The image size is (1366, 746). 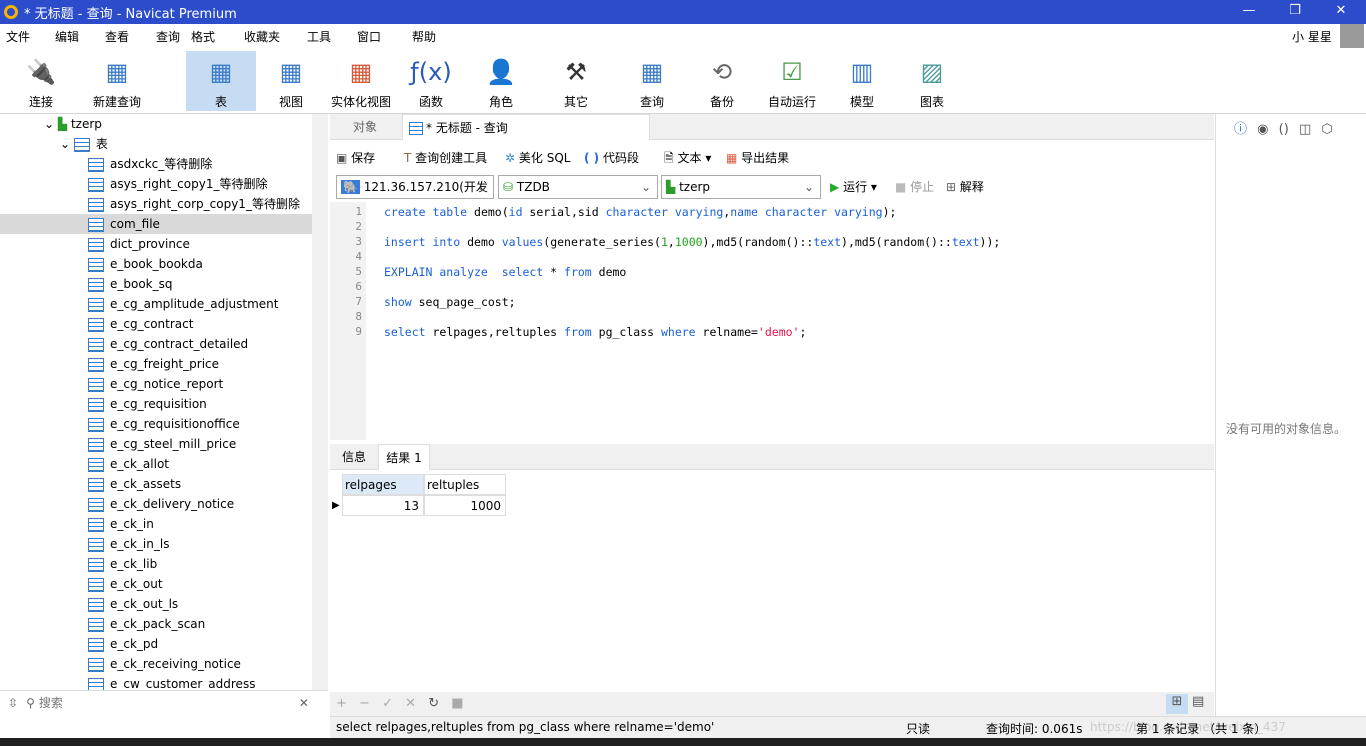 I want to click on toolbar-query-button: ▦ 查询, so click(x=652, y=81).